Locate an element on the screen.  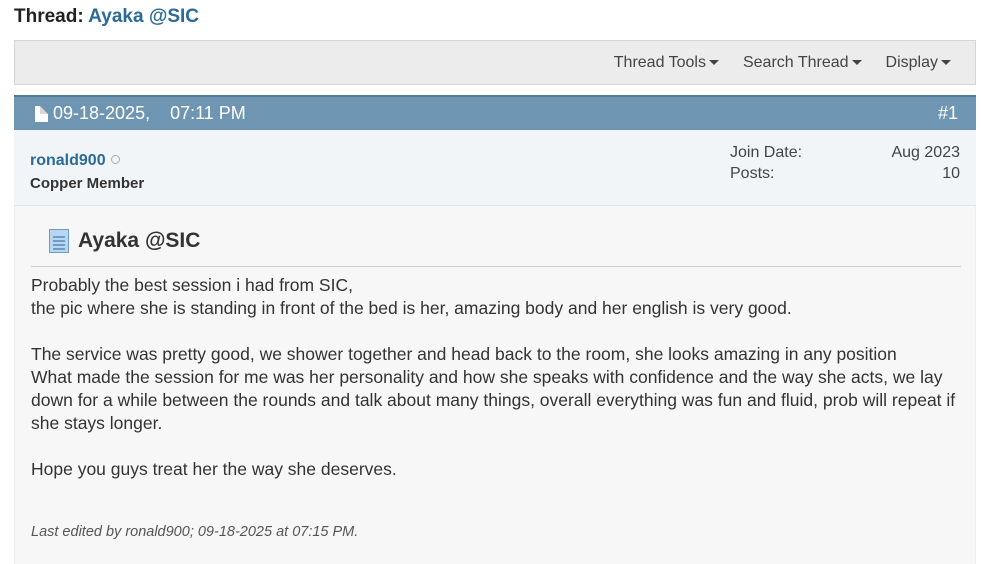
document-icon is located at coordinates (41, 113).